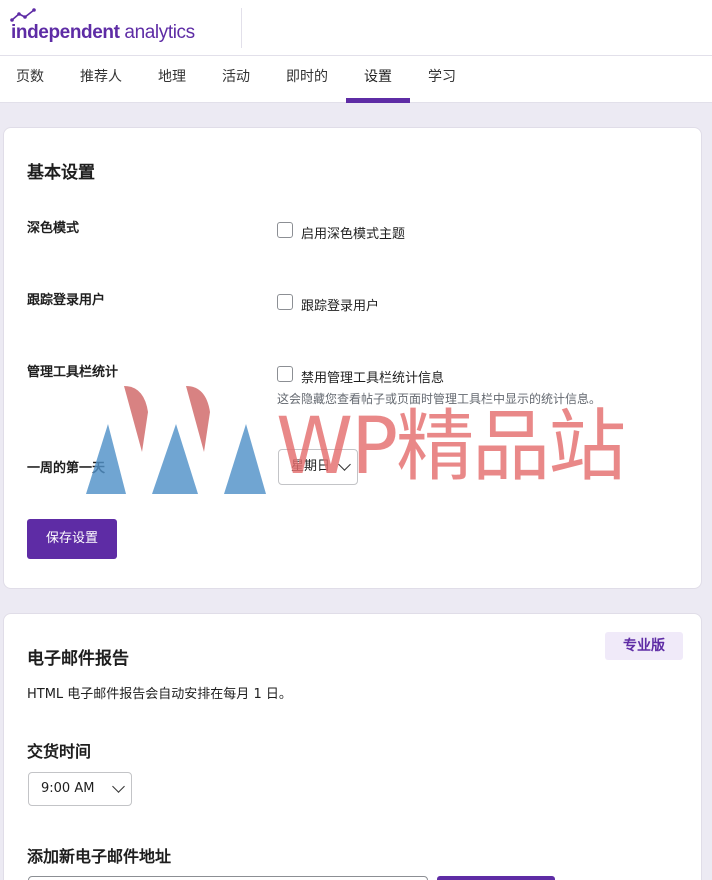 The height and width of the screenshot is (880, 712). Describe the element at coordinates (340, 304) in the screenshot. I see `track-logged-checkbox-label: 跟踪登录用户` at that location.